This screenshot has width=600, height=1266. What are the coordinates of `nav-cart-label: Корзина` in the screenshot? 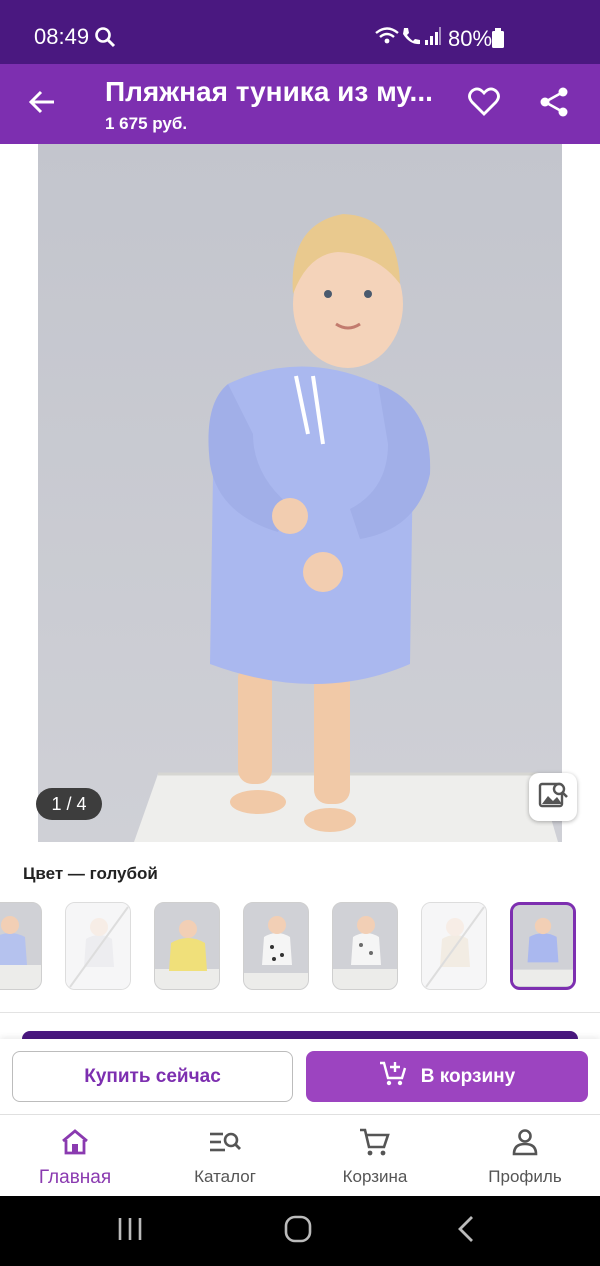 It's located at (375, 1176).